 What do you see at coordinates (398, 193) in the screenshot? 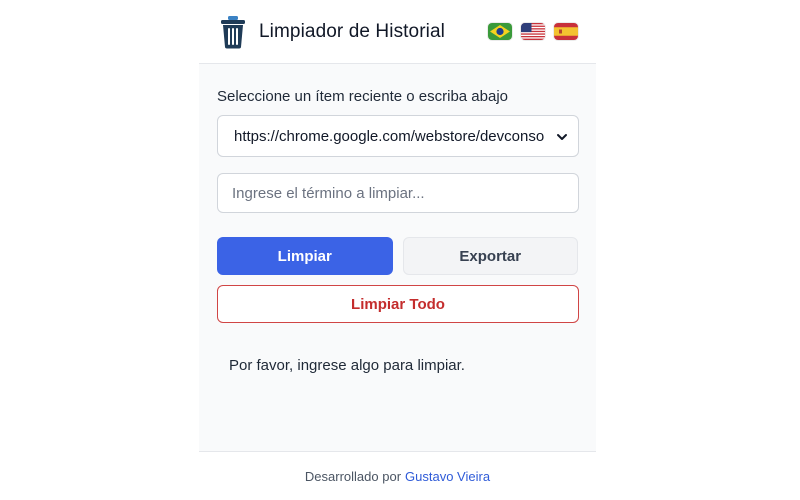
I see `term-input` at bounding box center [398, 193].